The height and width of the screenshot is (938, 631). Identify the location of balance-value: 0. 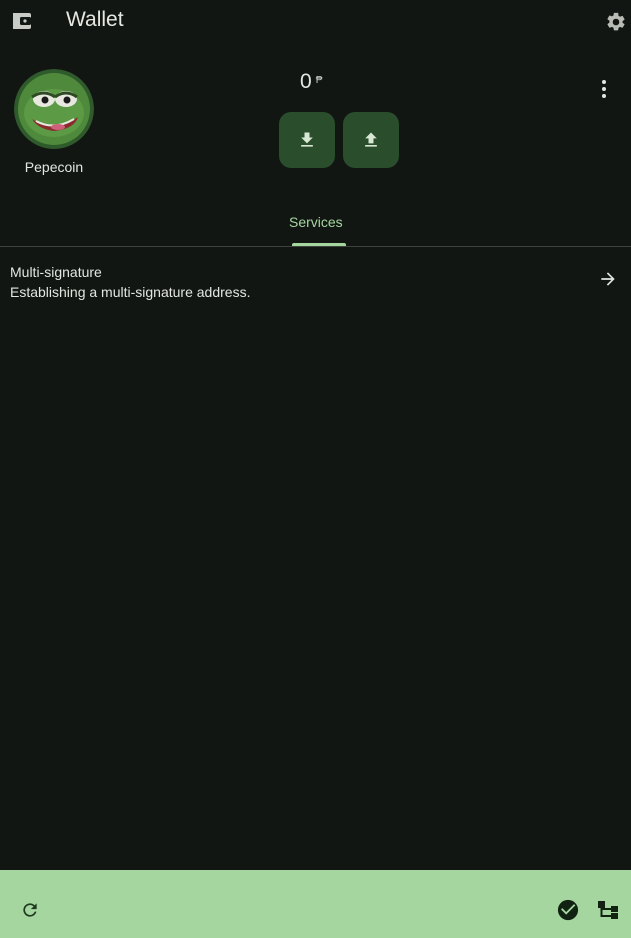
(306, 81).